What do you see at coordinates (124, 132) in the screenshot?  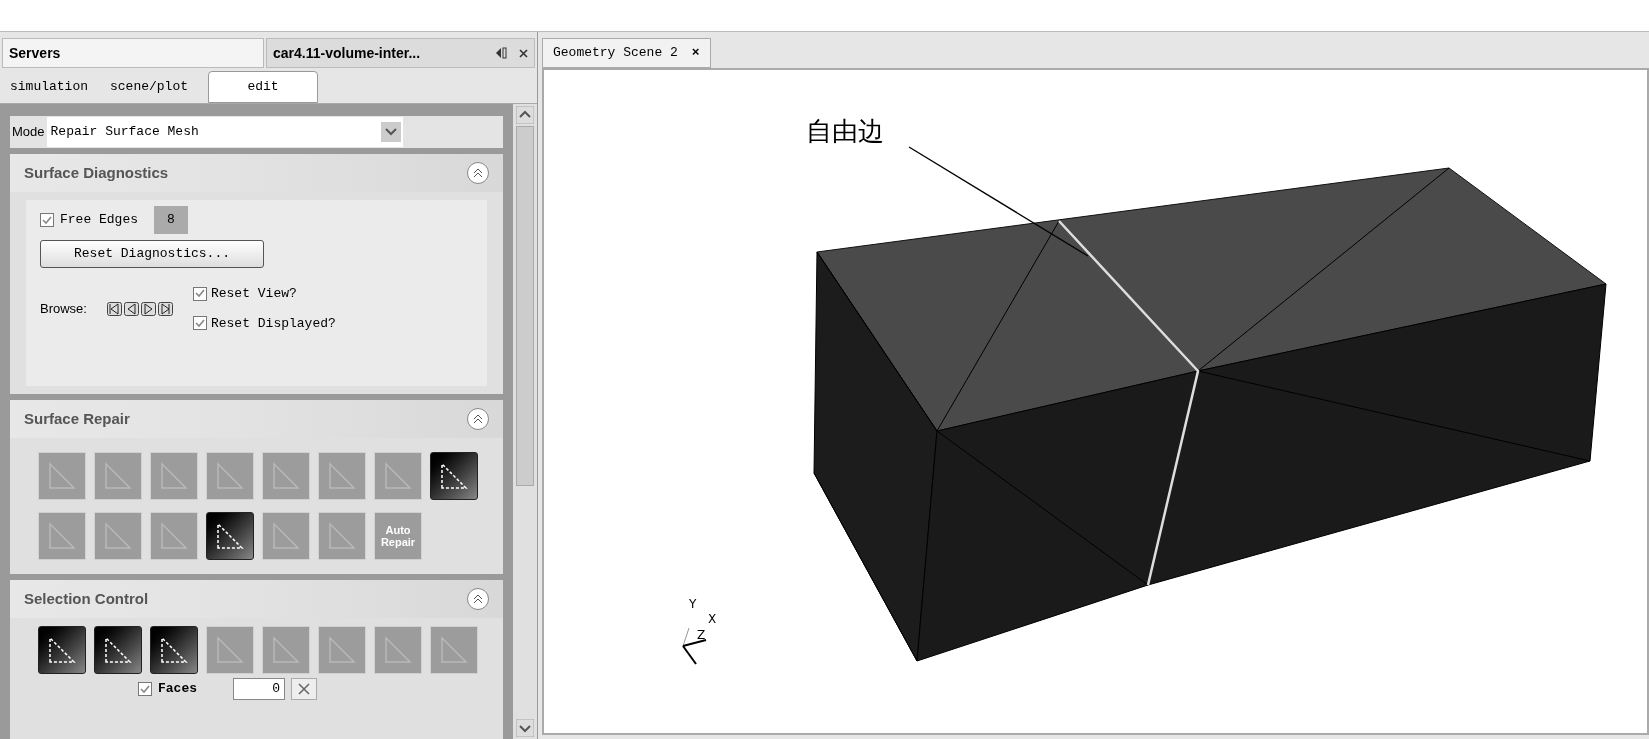 I see `dropdown-value: Repair Surface Mesh` at bounding box center [124, 132].